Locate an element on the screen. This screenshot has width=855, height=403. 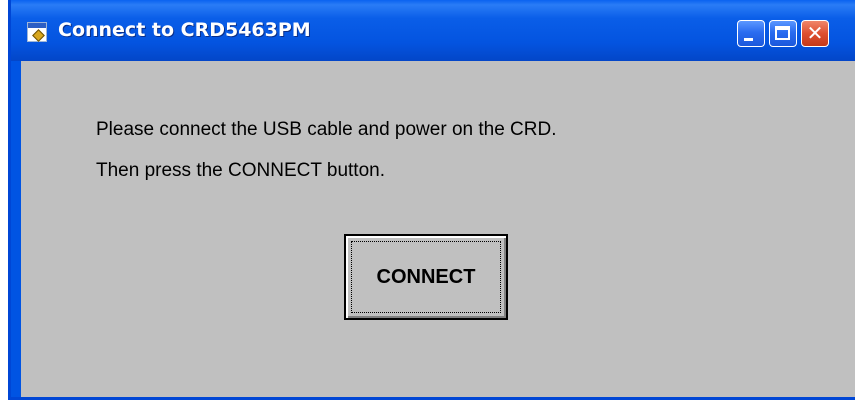
maximize-button is located at coordinates (783, 33).